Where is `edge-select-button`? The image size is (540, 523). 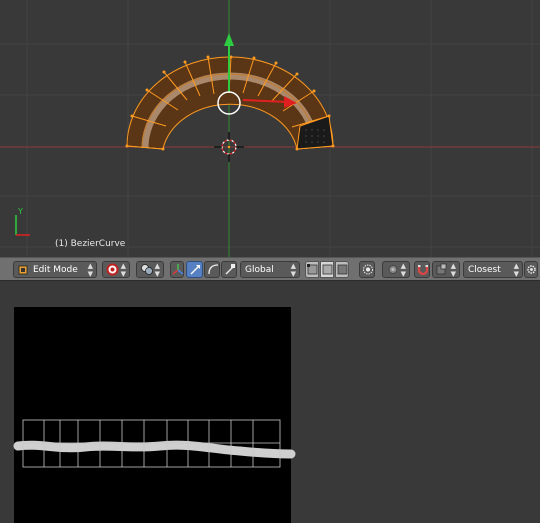 edge-select-button is located at coordinates (327, 269).